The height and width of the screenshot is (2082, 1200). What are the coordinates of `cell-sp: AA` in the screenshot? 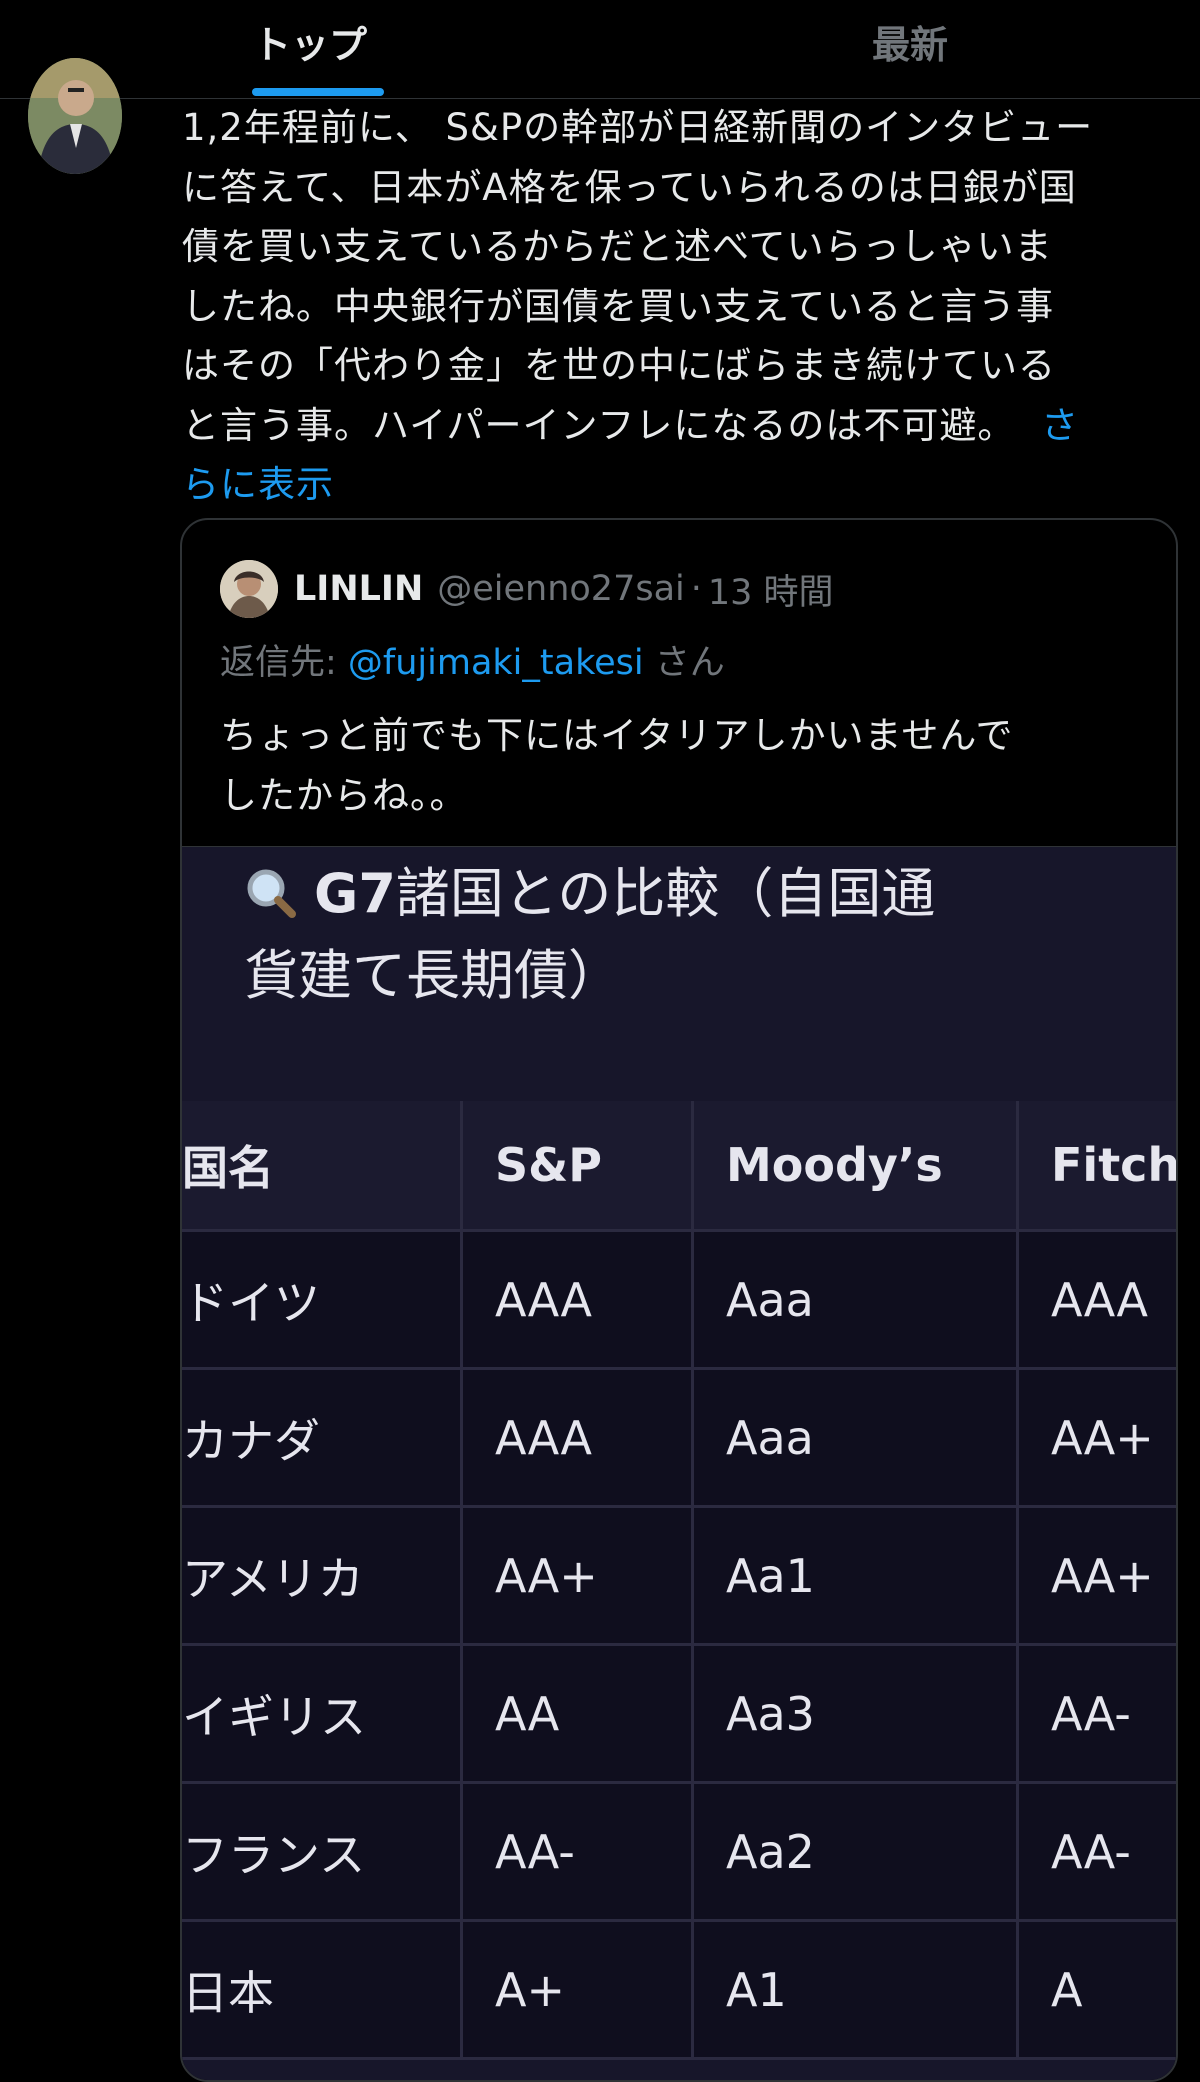 It's located at (578, 1713).